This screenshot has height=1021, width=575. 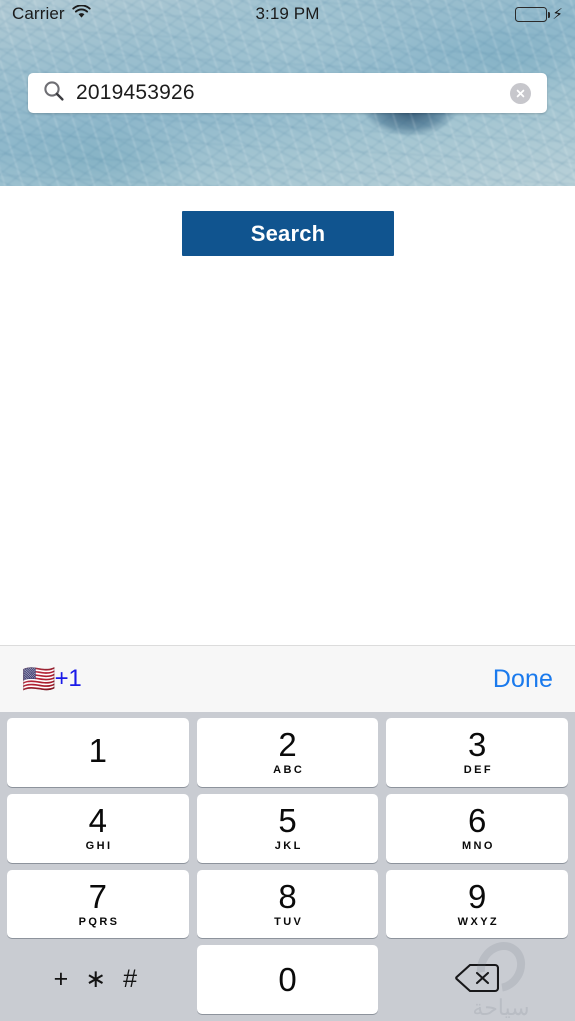 What do you see at coordinates (287, 821) in the screenshot?
I see `key-digit: 5` at bounding box center [287, 821].